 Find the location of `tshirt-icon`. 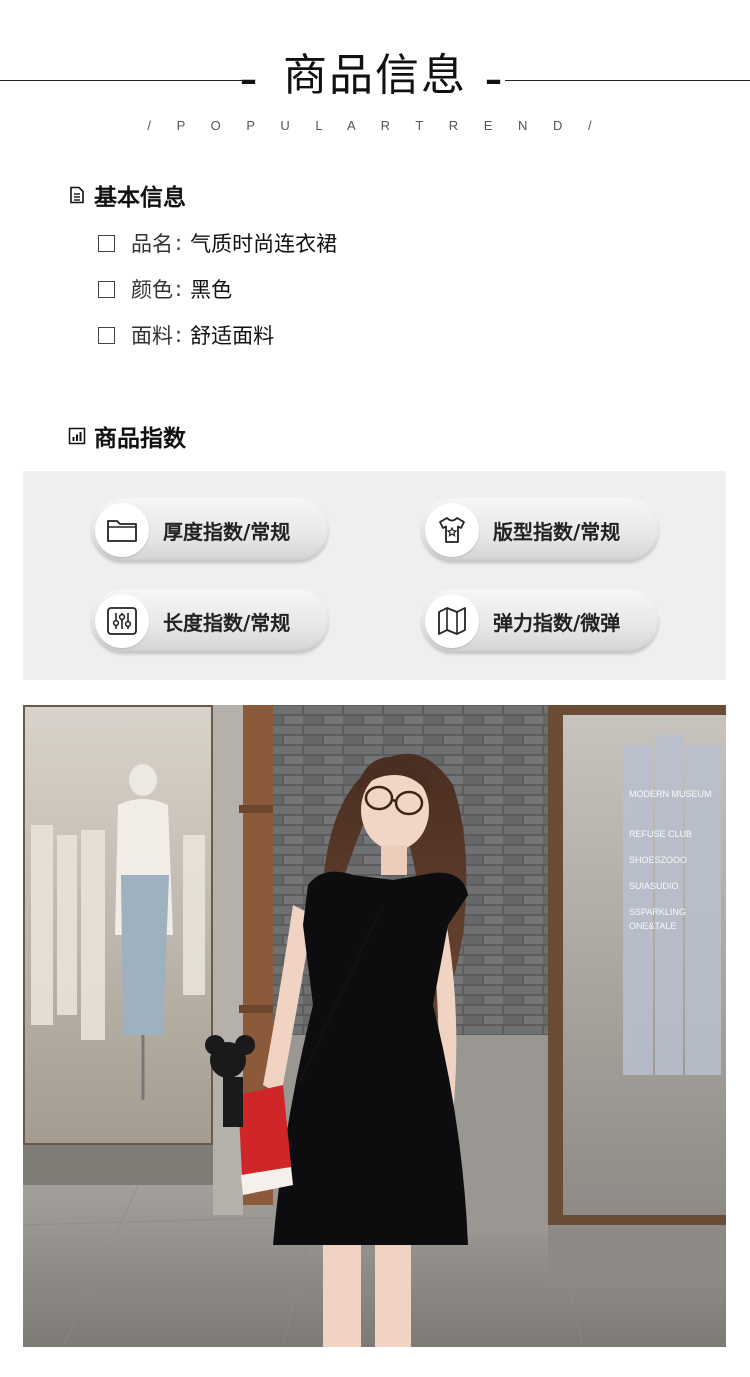

tshirt-icon is located at coordinates (452, 530).